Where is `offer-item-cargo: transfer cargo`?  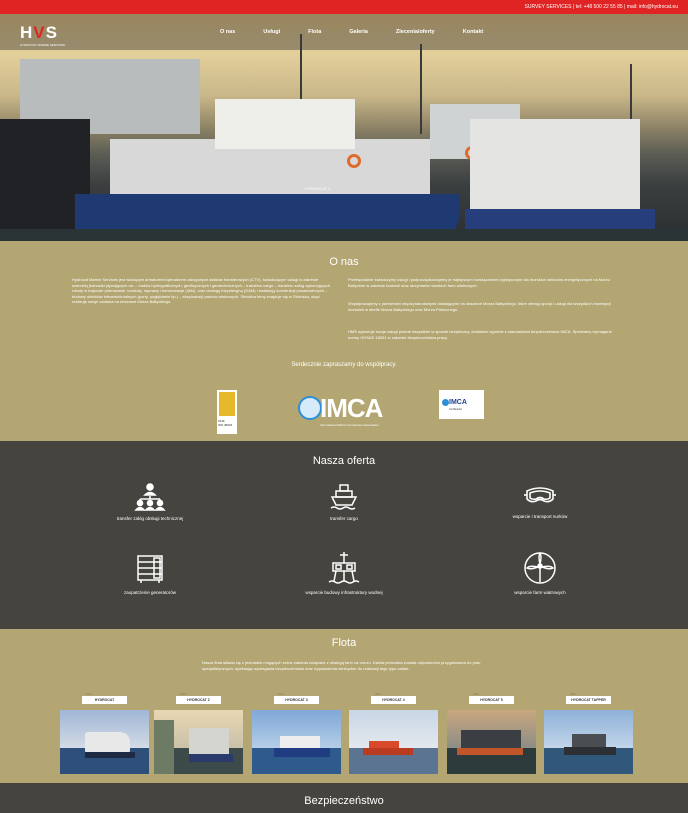 offer-item-cargo: transfer cargo is located at coordinates (344, 502).